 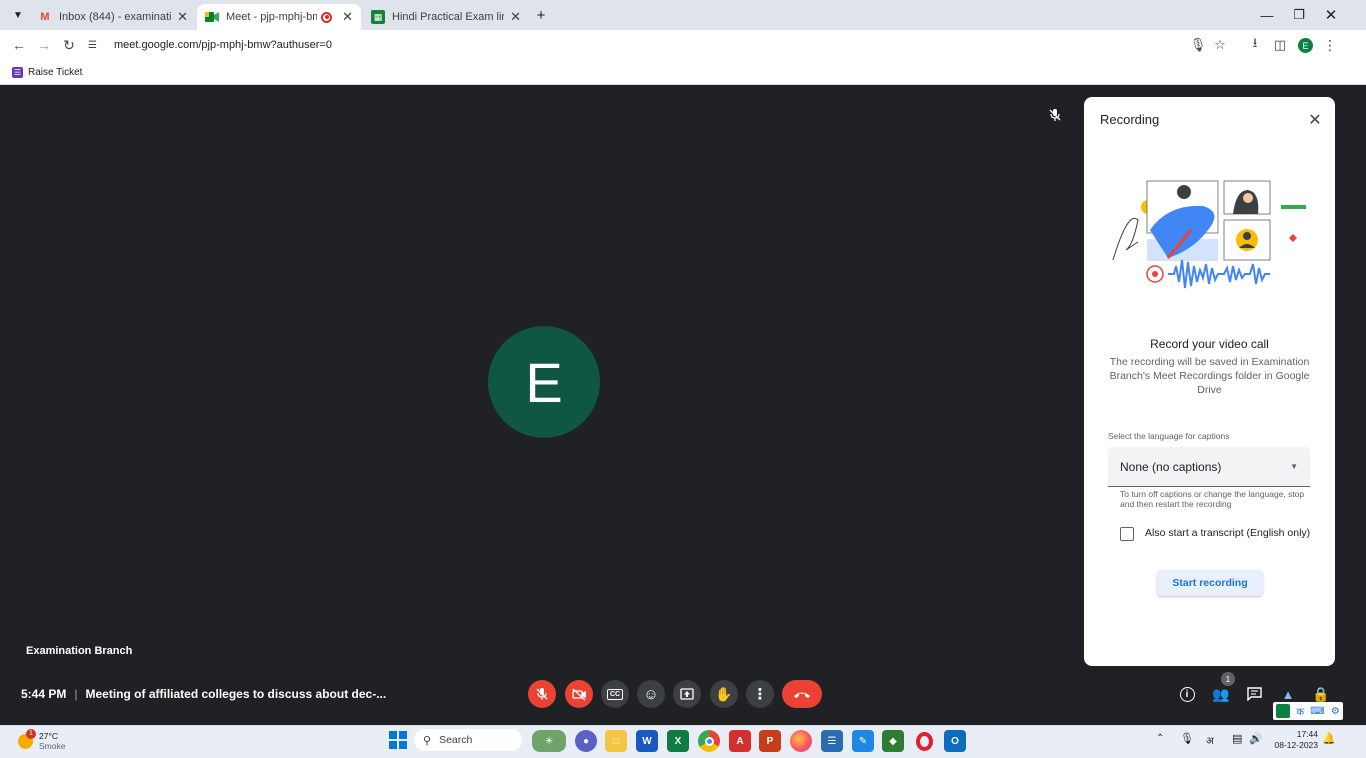 What do you see at coordinates (1187, 738) in the screenshot?
I see `tray-mic-icon: 🎙` at bounding box center [1187, 738].